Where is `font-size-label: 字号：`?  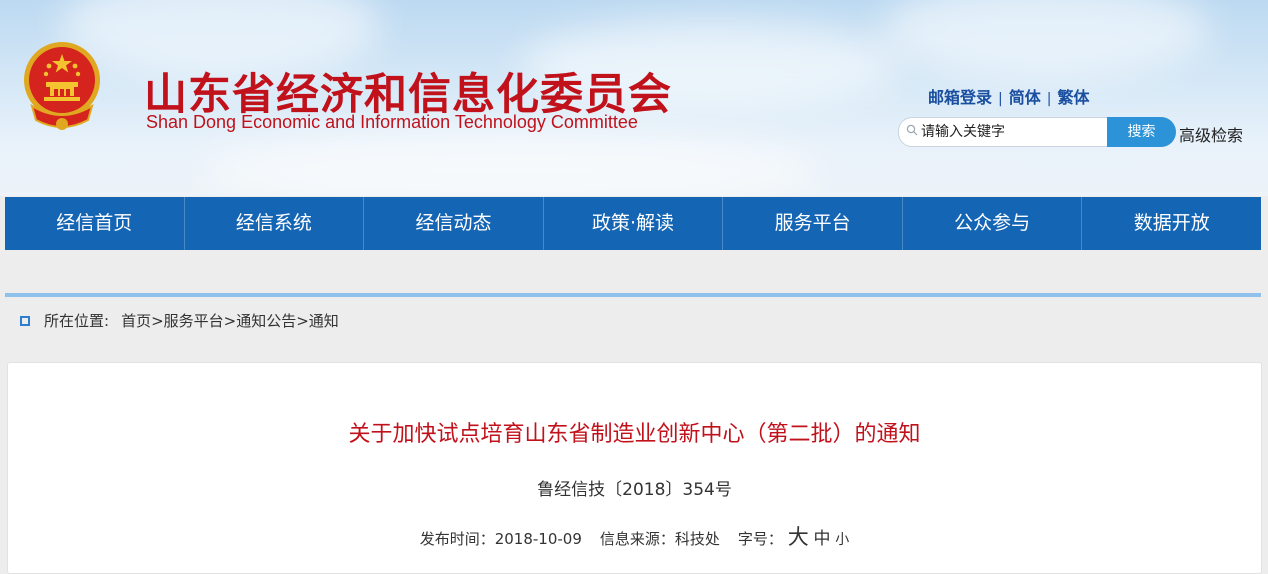 font-size-label: 字号： is located at coordinates (760, 539).